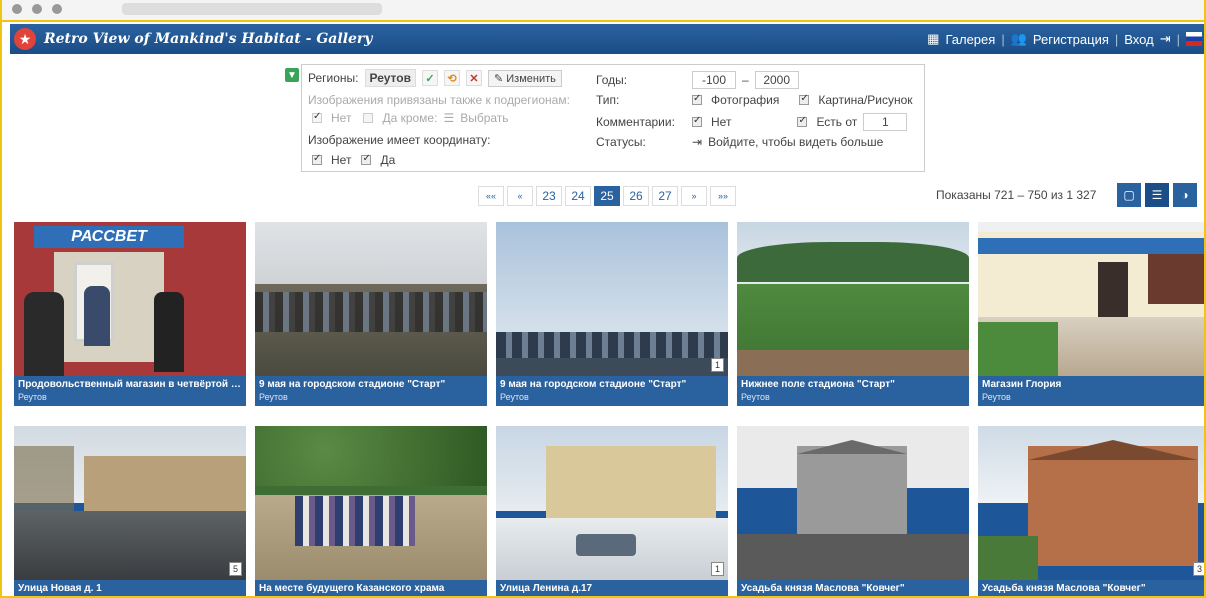 The height and width of the screenshot is (598, 1206). I want to click on comments-min-input: 1, so click(885, 122).